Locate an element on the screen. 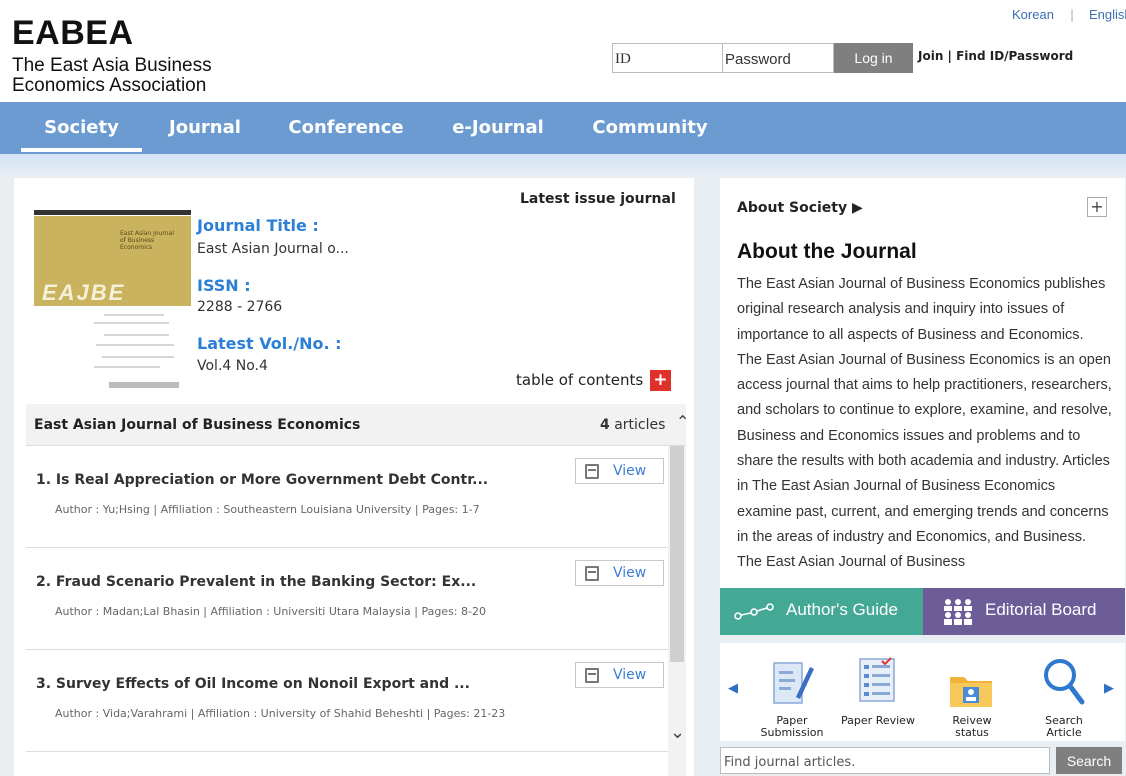 The height and width of the screenshot is (776, 1126). join-find-links: Join | Find ID/Password is located at coordinates (995, 56).